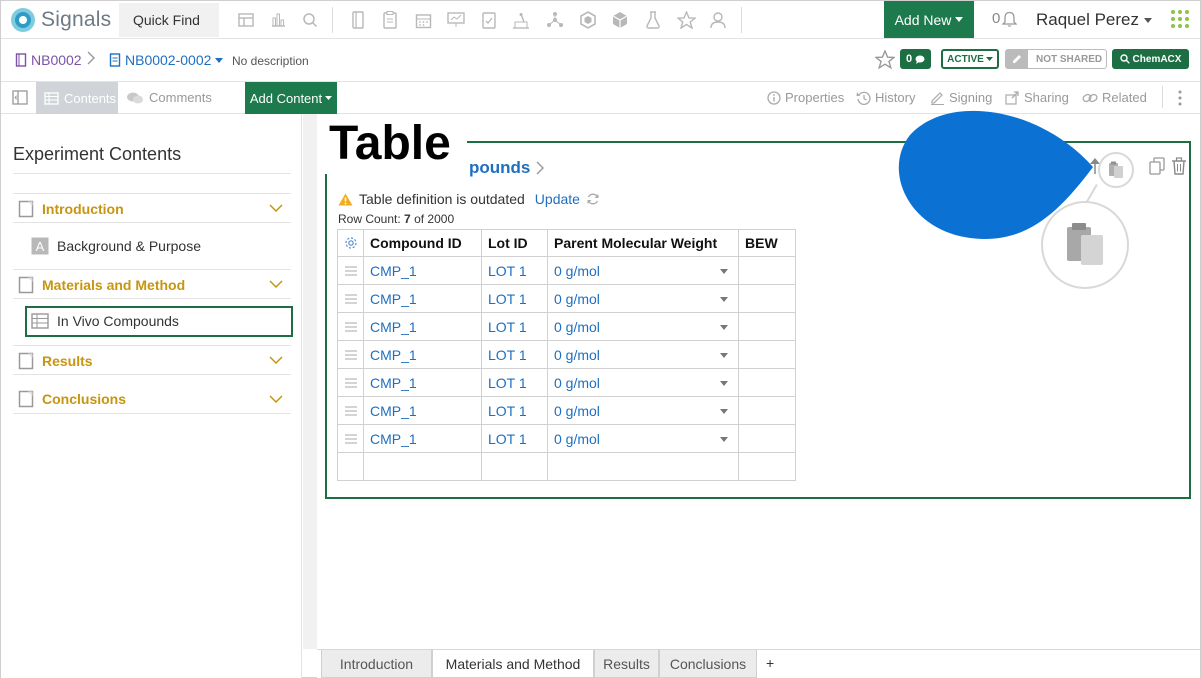 This screenshot has height=678, width=1201. I want to click on lab-equipment-icon, so click(521, 20).